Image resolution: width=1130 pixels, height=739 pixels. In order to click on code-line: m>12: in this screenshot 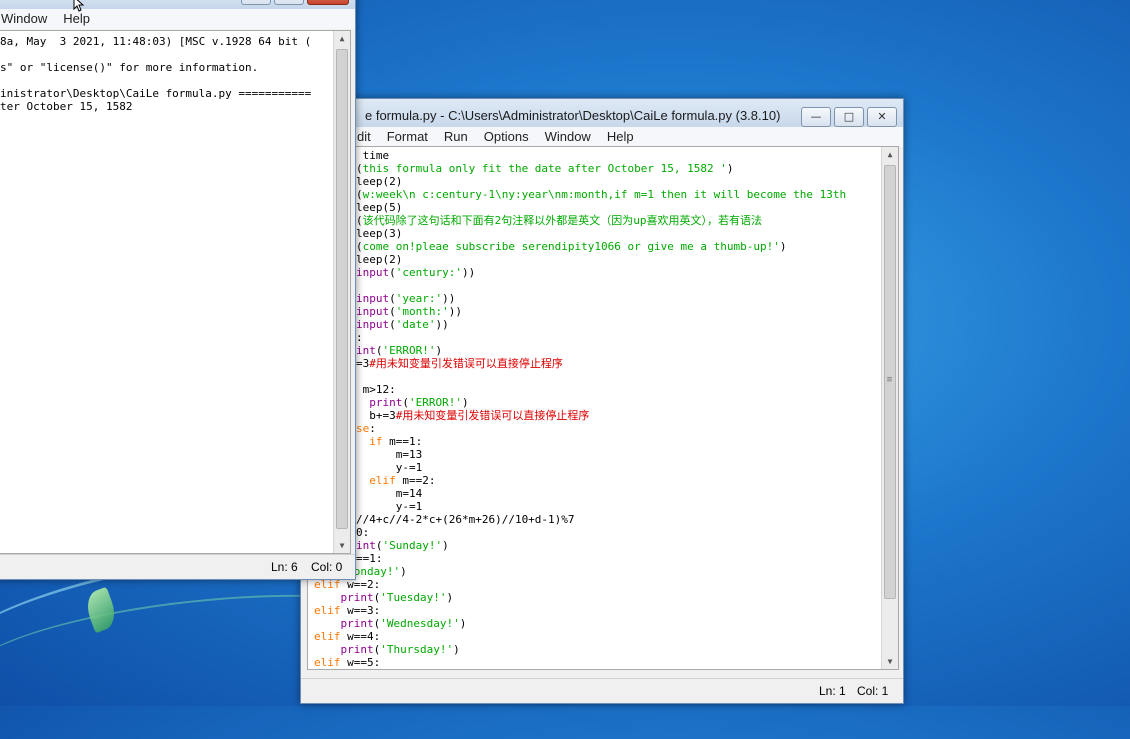, I will do `click(376, 389)`.